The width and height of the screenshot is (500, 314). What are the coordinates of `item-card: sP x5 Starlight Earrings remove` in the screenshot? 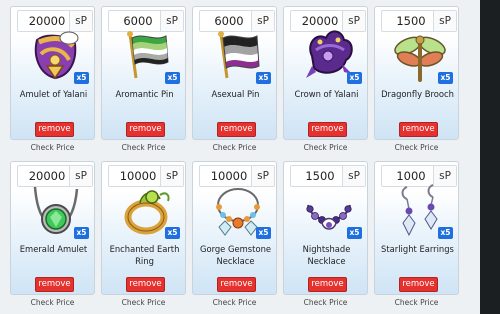 It's located at (416, 228).